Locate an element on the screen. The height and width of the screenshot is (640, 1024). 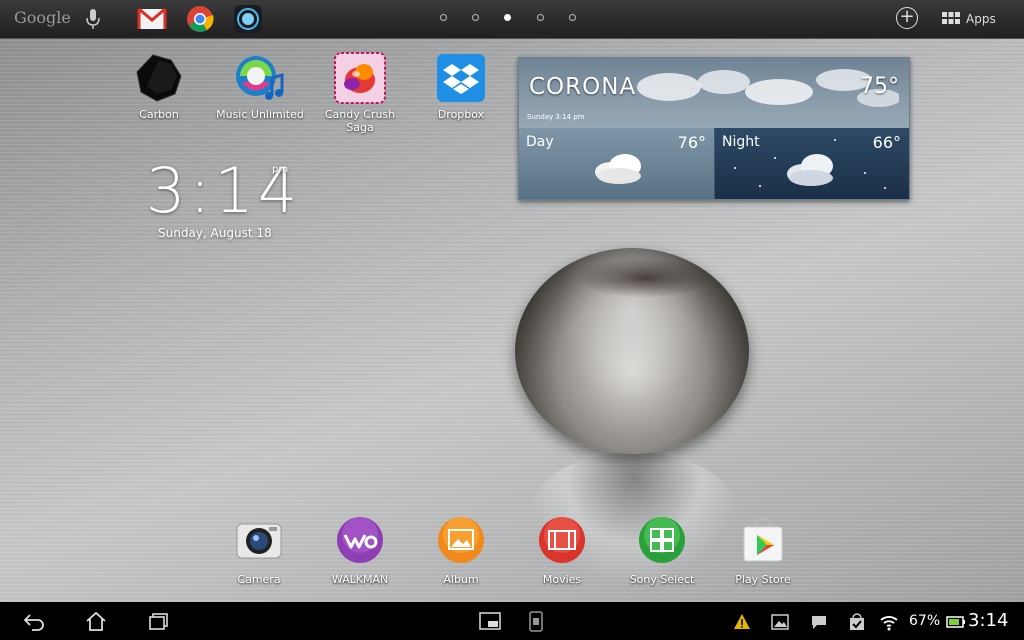
camera-icon is located at coordinates (259, 541).